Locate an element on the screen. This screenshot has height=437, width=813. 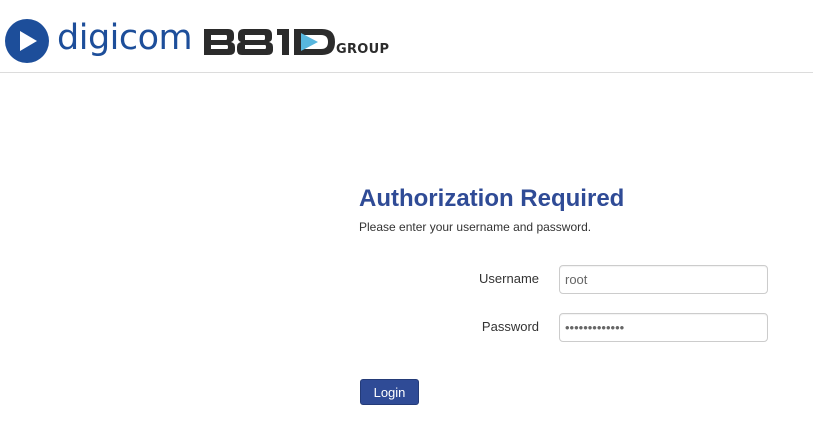
page-subtitle: Please enter your username and password. is located at coordinates (475, 227).